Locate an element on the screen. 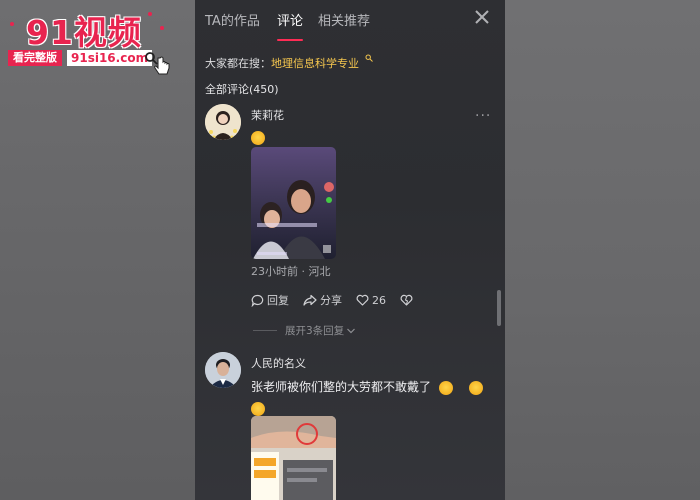 The image size is (700, 500). watermark-logo: 91视频 is located at coordinates (84, 32).